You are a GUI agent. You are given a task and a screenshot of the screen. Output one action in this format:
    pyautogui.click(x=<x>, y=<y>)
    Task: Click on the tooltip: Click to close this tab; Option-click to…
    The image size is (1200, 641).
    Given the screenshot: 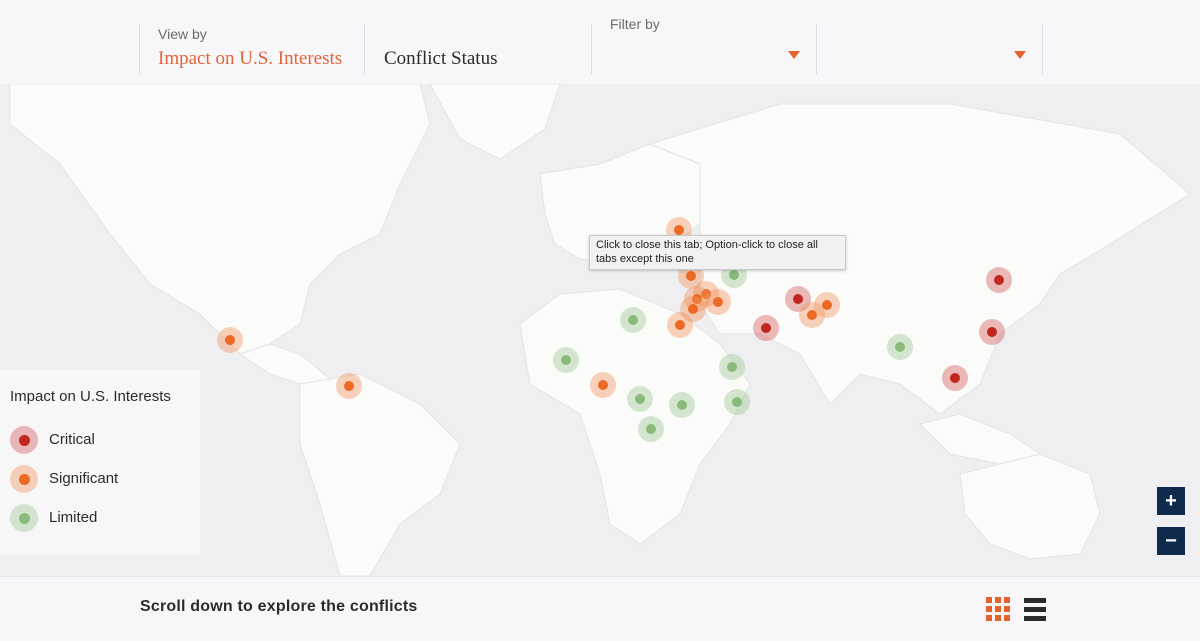 What is the action you would take?
    pyautogui.click(x=717, y=252)
    